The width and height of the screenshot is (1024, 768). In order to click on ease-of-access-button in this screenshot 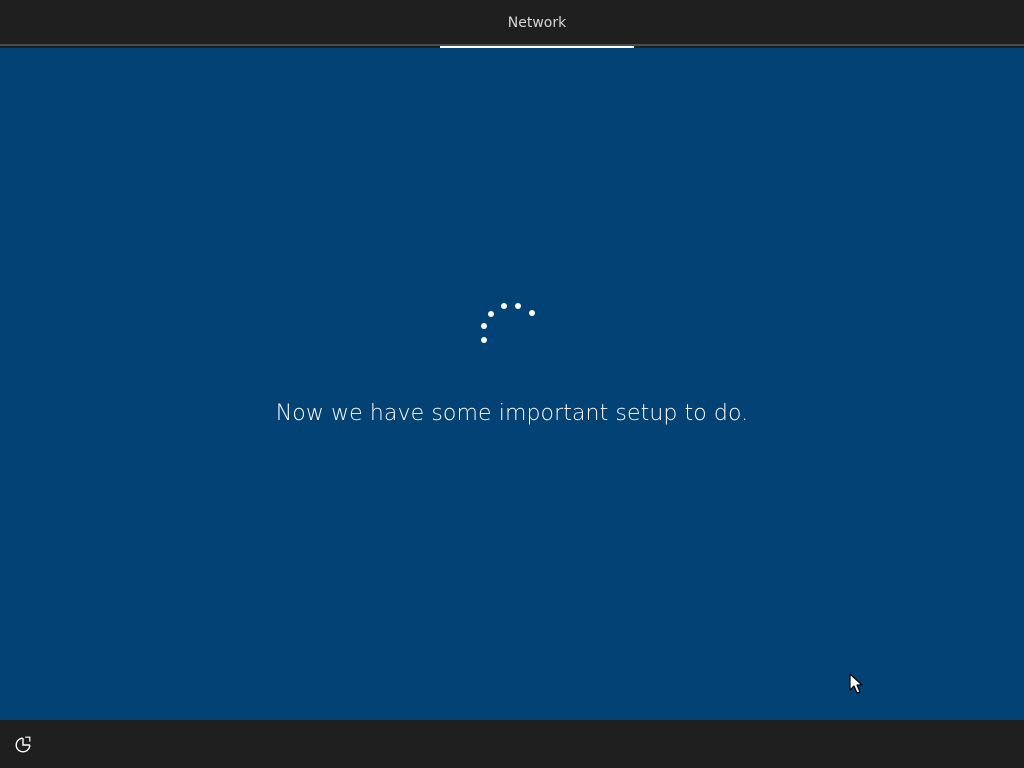, I will do `click(23, 745)`.